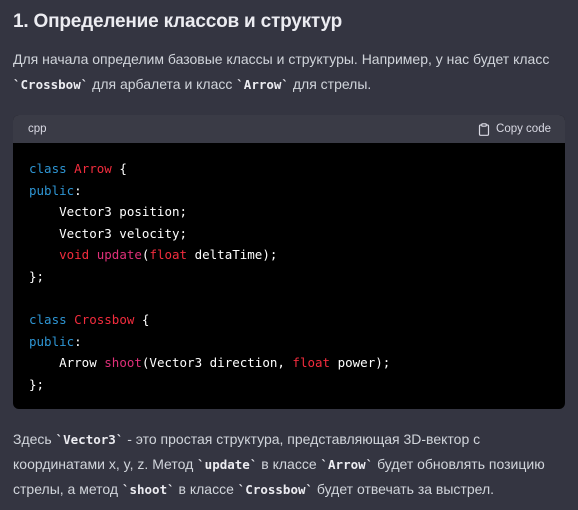  Describe the element at coordinates (217, 363) in the screenshot. I see `code-text: (Vector3 direction,` at that location.